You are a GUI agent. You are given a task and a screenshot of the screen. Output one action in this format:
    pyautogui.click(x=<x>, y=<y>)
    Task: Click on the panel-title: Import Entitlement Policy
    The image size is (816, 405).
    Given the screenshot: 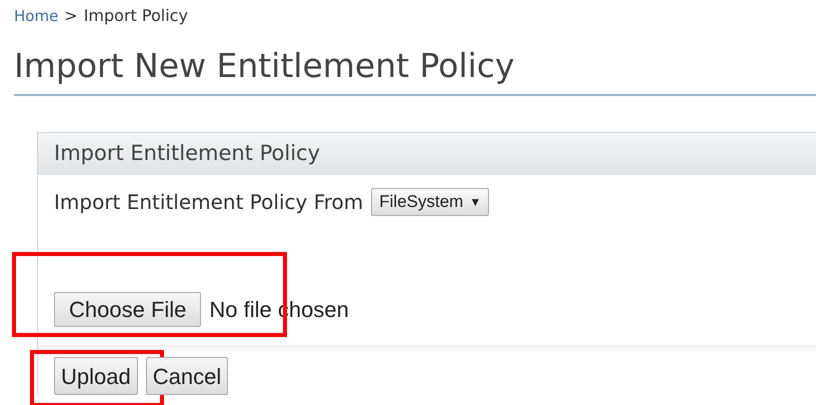 What is the action you would take?
    pyautogui.click(x=187, y=154)
    